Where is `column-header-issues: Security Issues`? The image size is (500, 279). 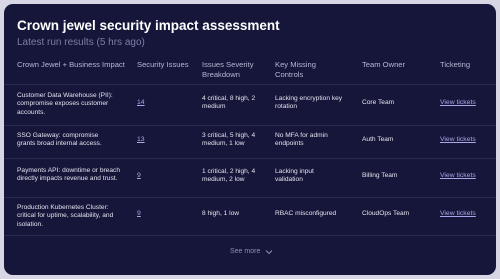 column-header-issues: Security Issues is located at coordinates (163, 64).